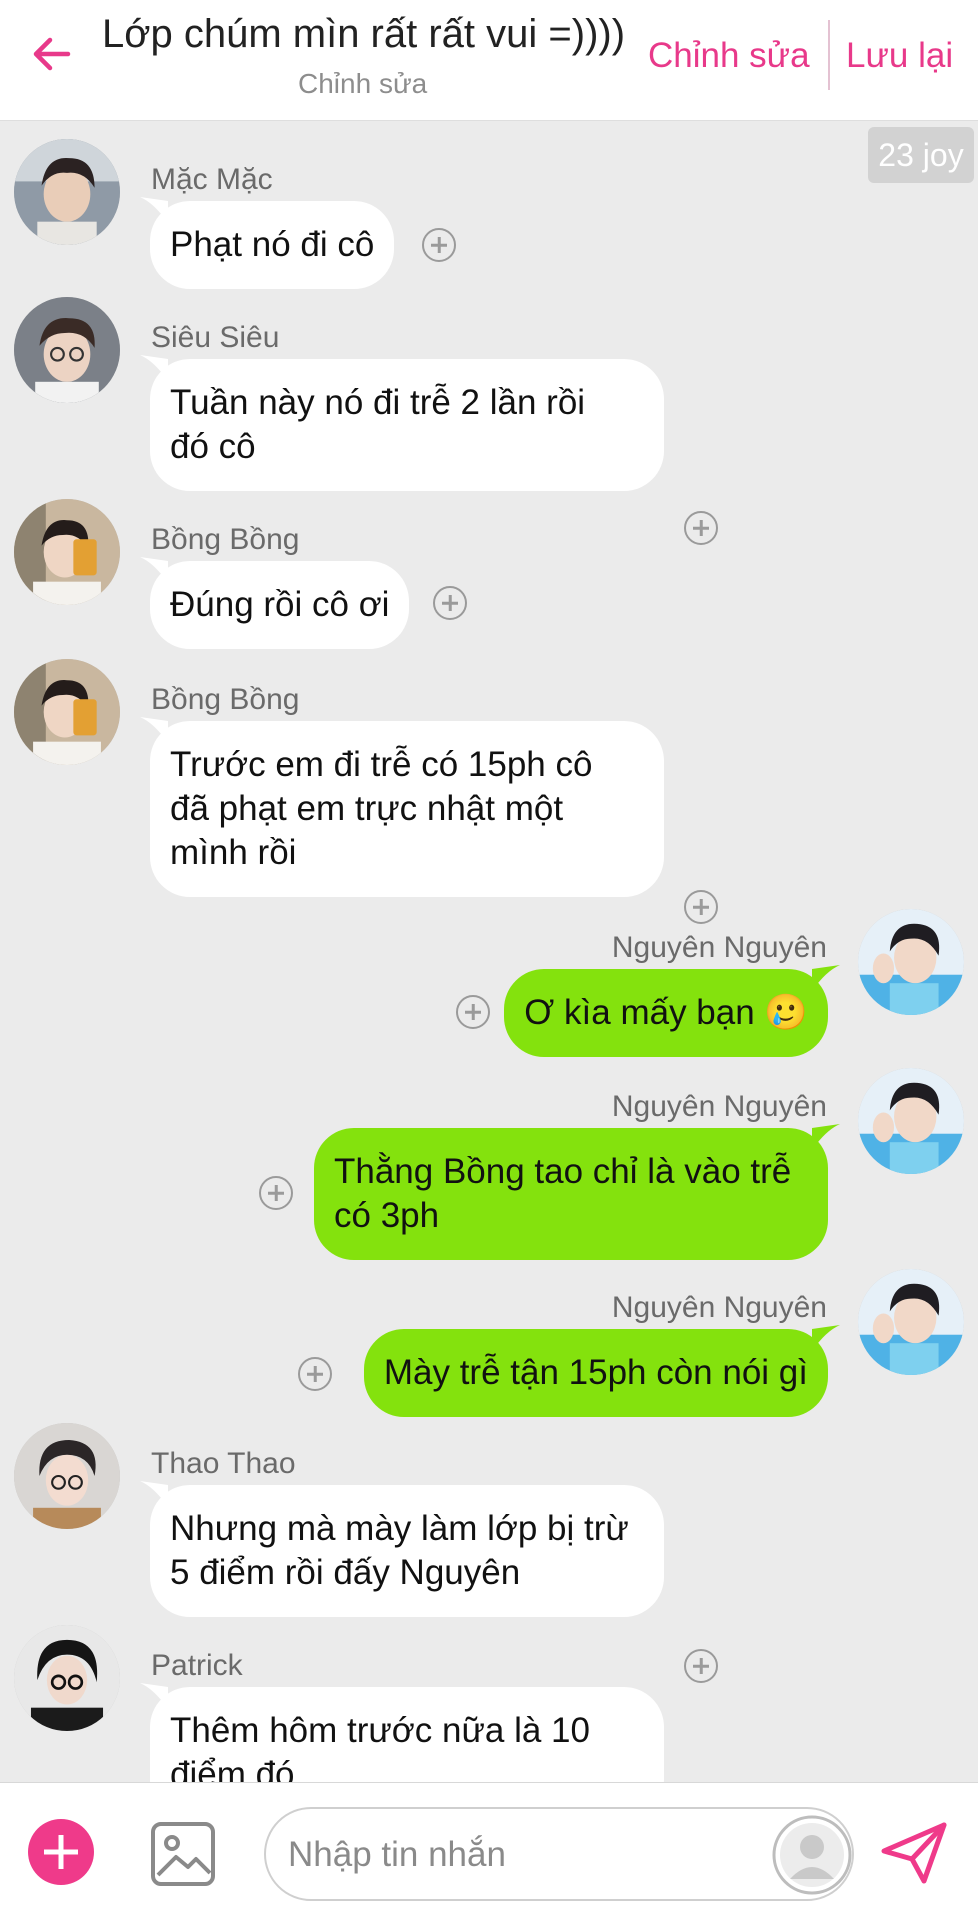  I want to click on composer-bar: Nhập tin nhắn, so click(489, 1851).